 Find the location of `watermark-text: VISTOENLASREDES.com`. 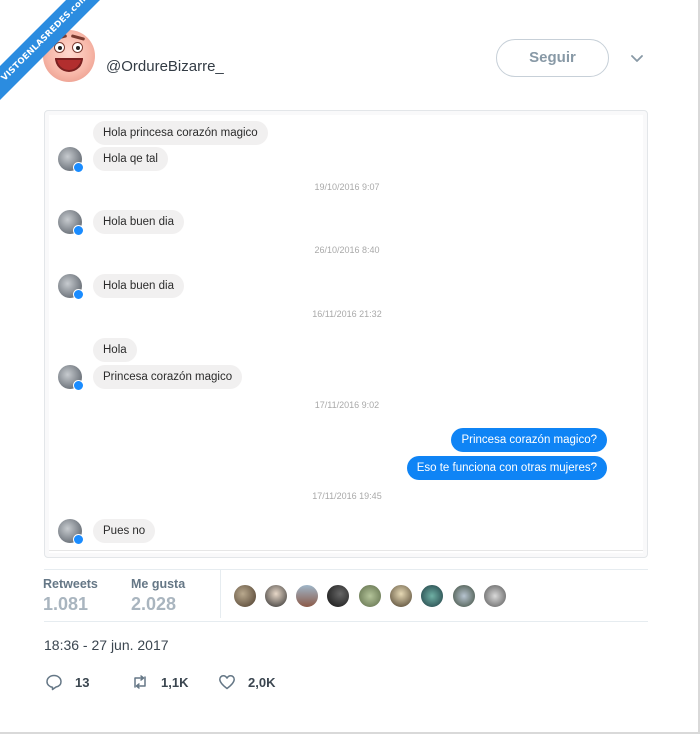

watermark-text: VISTOENLASREDES.com is located at coordinates (55, 53).